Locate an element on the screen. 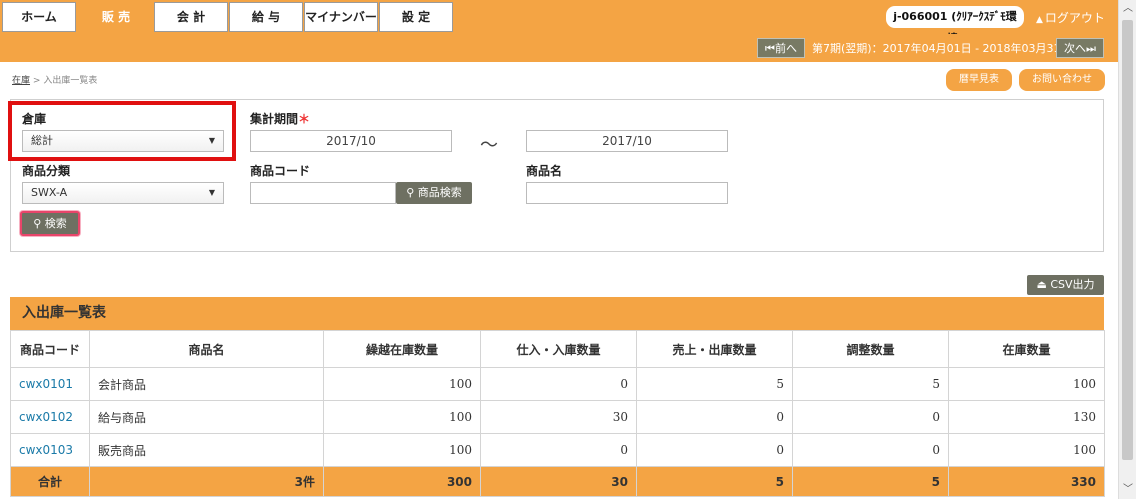 Image resolution: width=1136 pixels, height=499 pixels. col-stock-qty: 在庫数量 is located at coordinates (1026, 349).